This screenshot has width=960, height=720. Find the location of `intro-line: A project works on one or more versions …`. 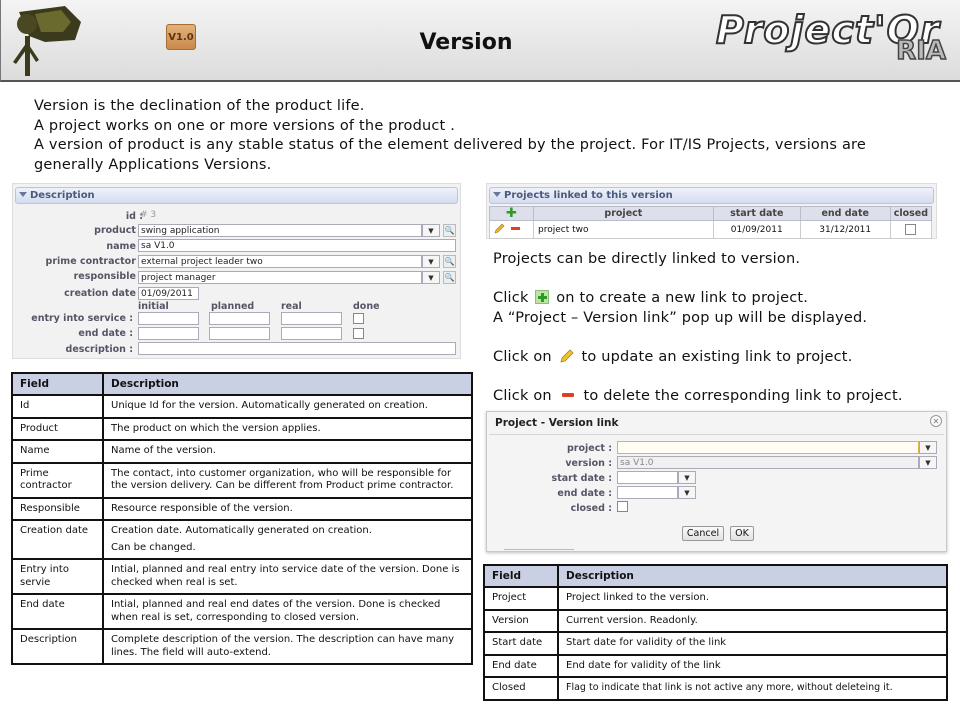

intro-line: A project works on one or more versions … is located at coordinates (245, 125).